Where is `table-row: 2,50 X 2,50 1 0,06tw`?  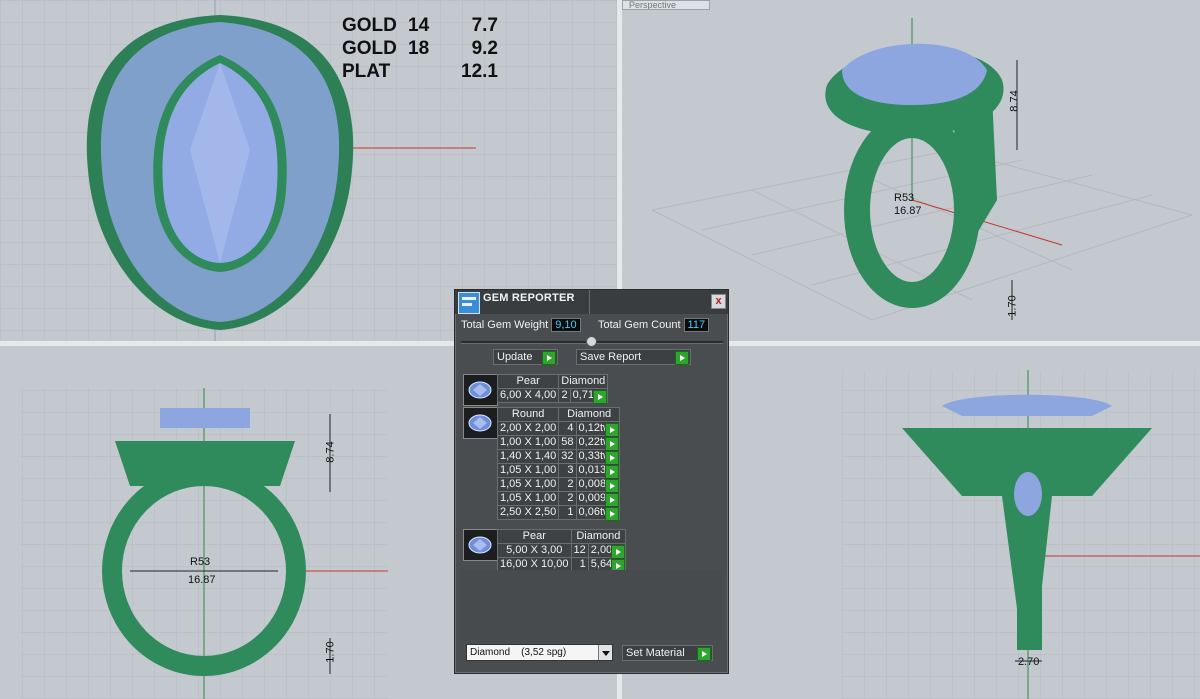 table-row: 2,50 X 2,50 1 0,06tw is located at coordinates (558, 513).